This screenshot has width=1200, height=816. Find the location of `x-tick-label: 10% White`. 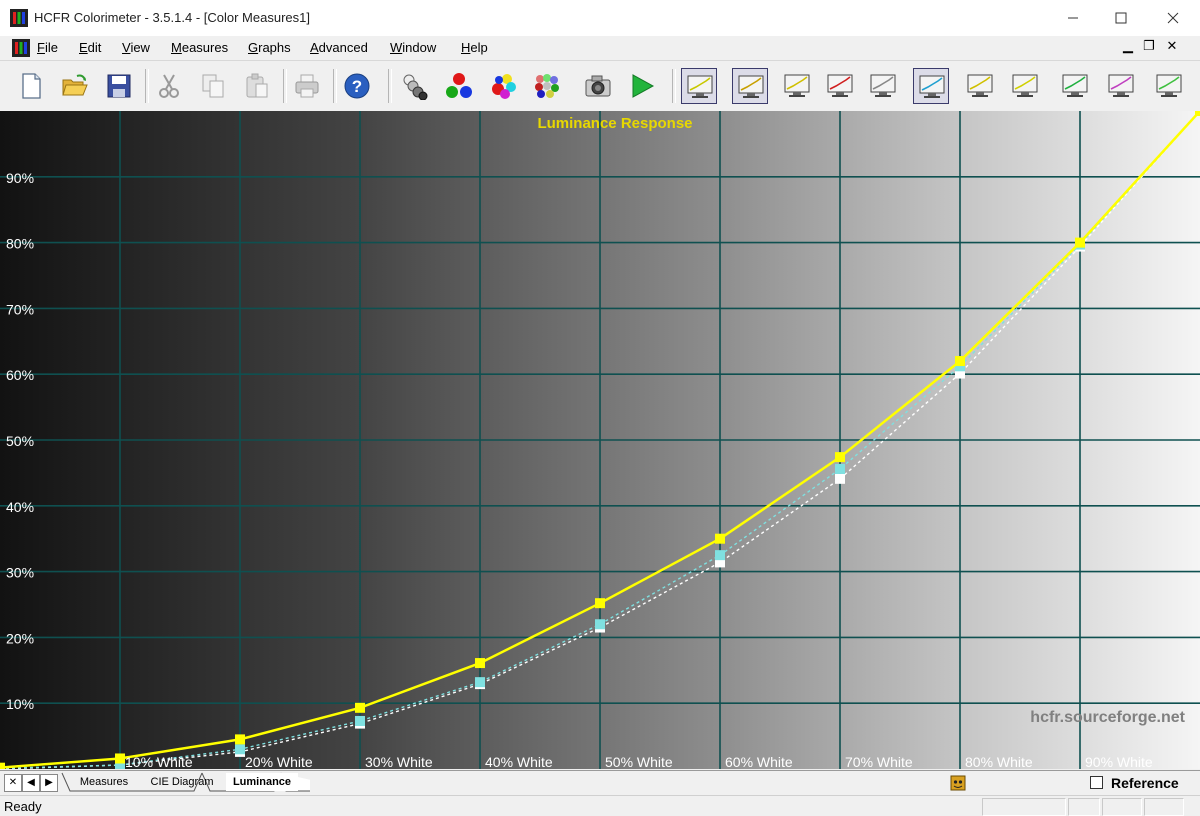

x-tick-label: 10% White is located at coordinates (159, 761).